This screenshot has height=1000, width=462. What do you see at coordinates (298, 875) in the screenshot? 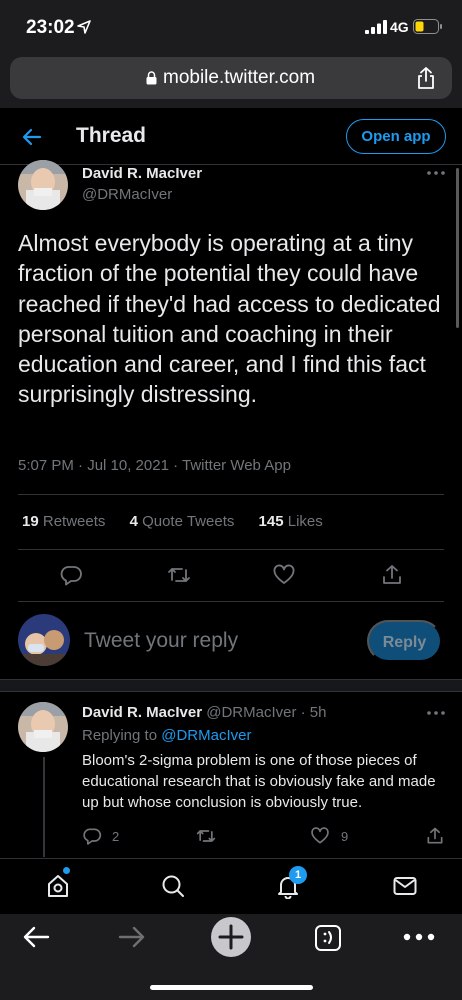
I see `notifications-badge: 1` at bounding box center [298, 875].